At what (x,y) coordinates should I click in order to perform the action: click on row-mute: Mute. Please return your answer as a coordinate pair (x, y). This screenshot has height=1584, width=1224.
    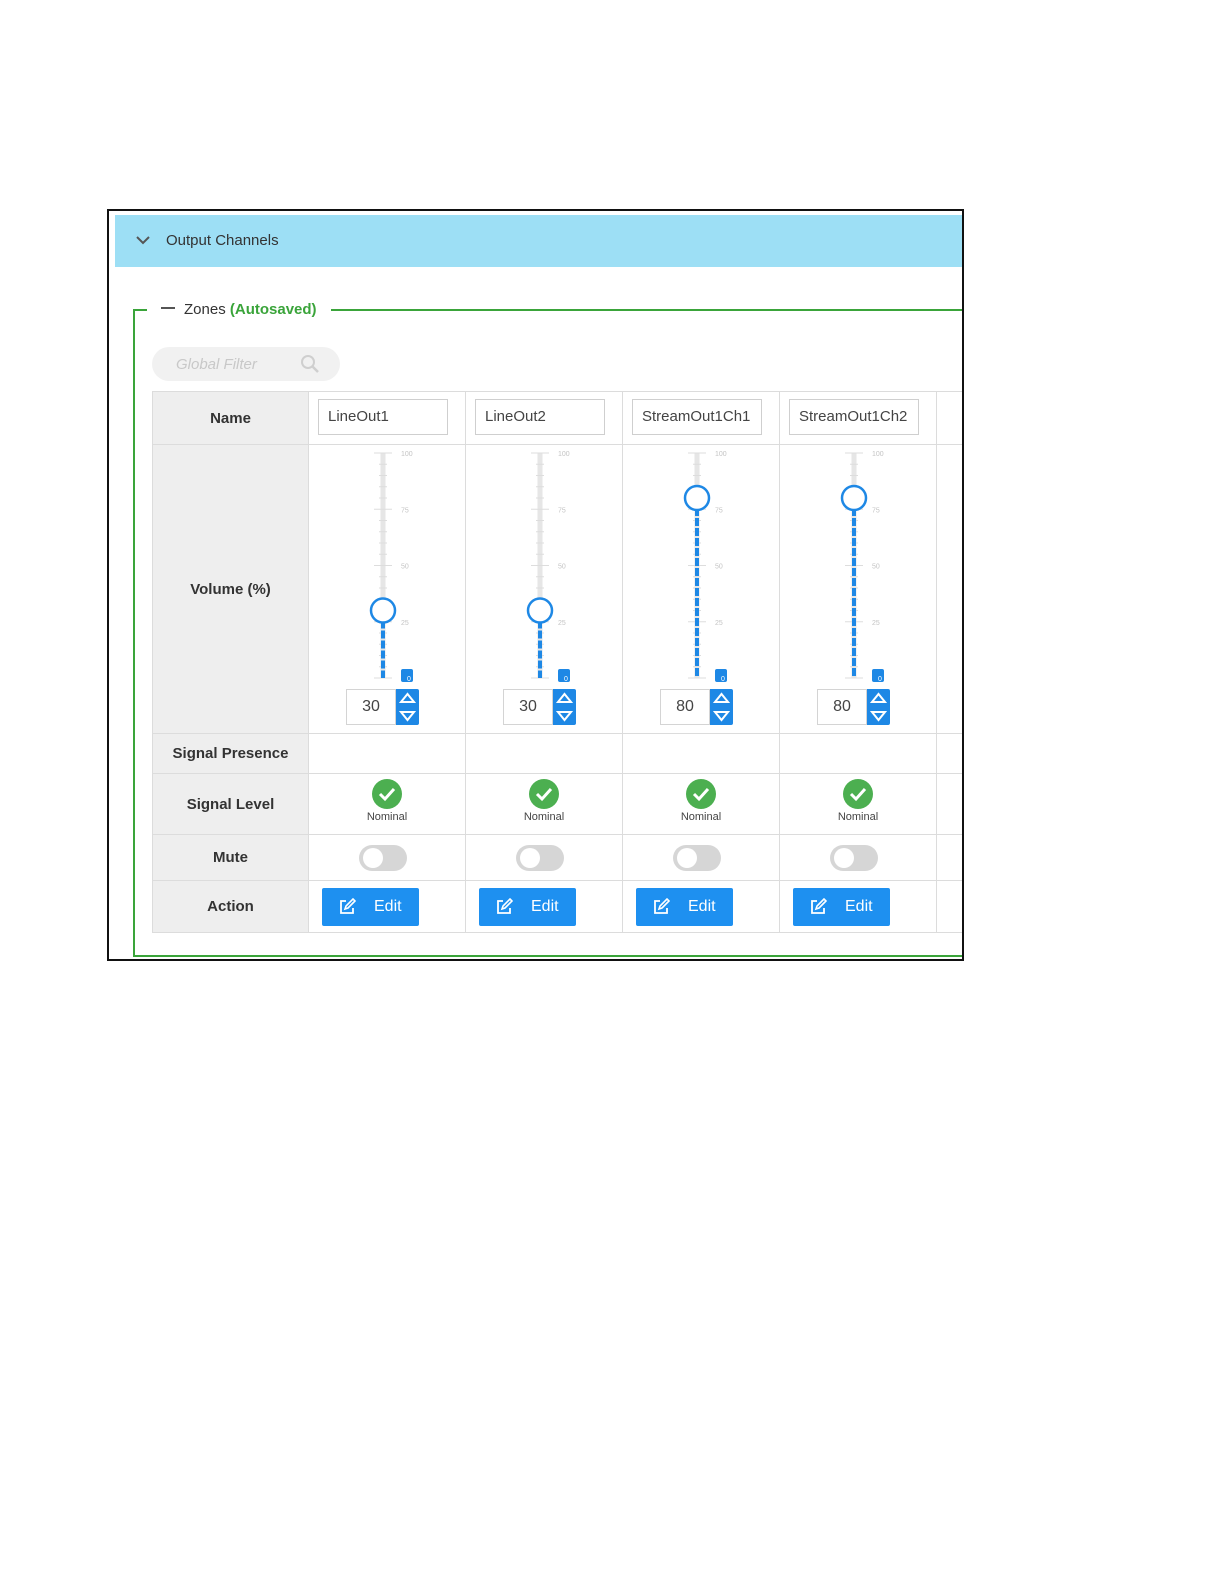
    Looking at the image, I should click on (557, 857).